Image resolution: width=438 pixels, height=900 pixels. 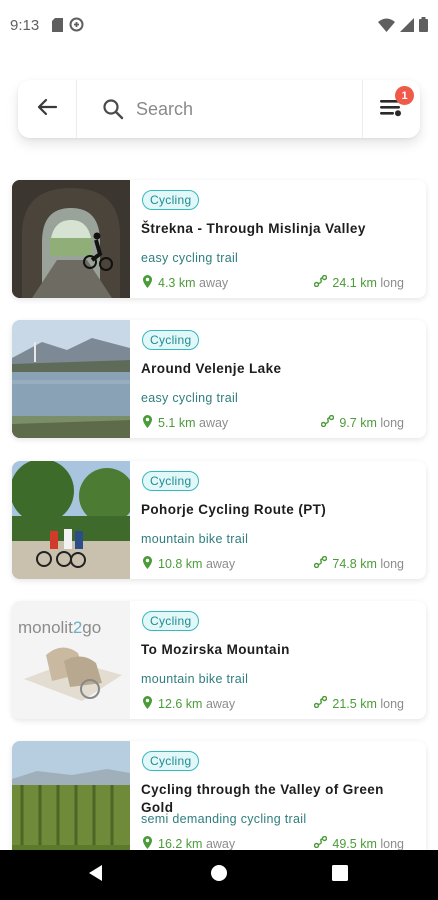 I want to click on distance-info: 4.3 km away, so click(x=185, y=283).